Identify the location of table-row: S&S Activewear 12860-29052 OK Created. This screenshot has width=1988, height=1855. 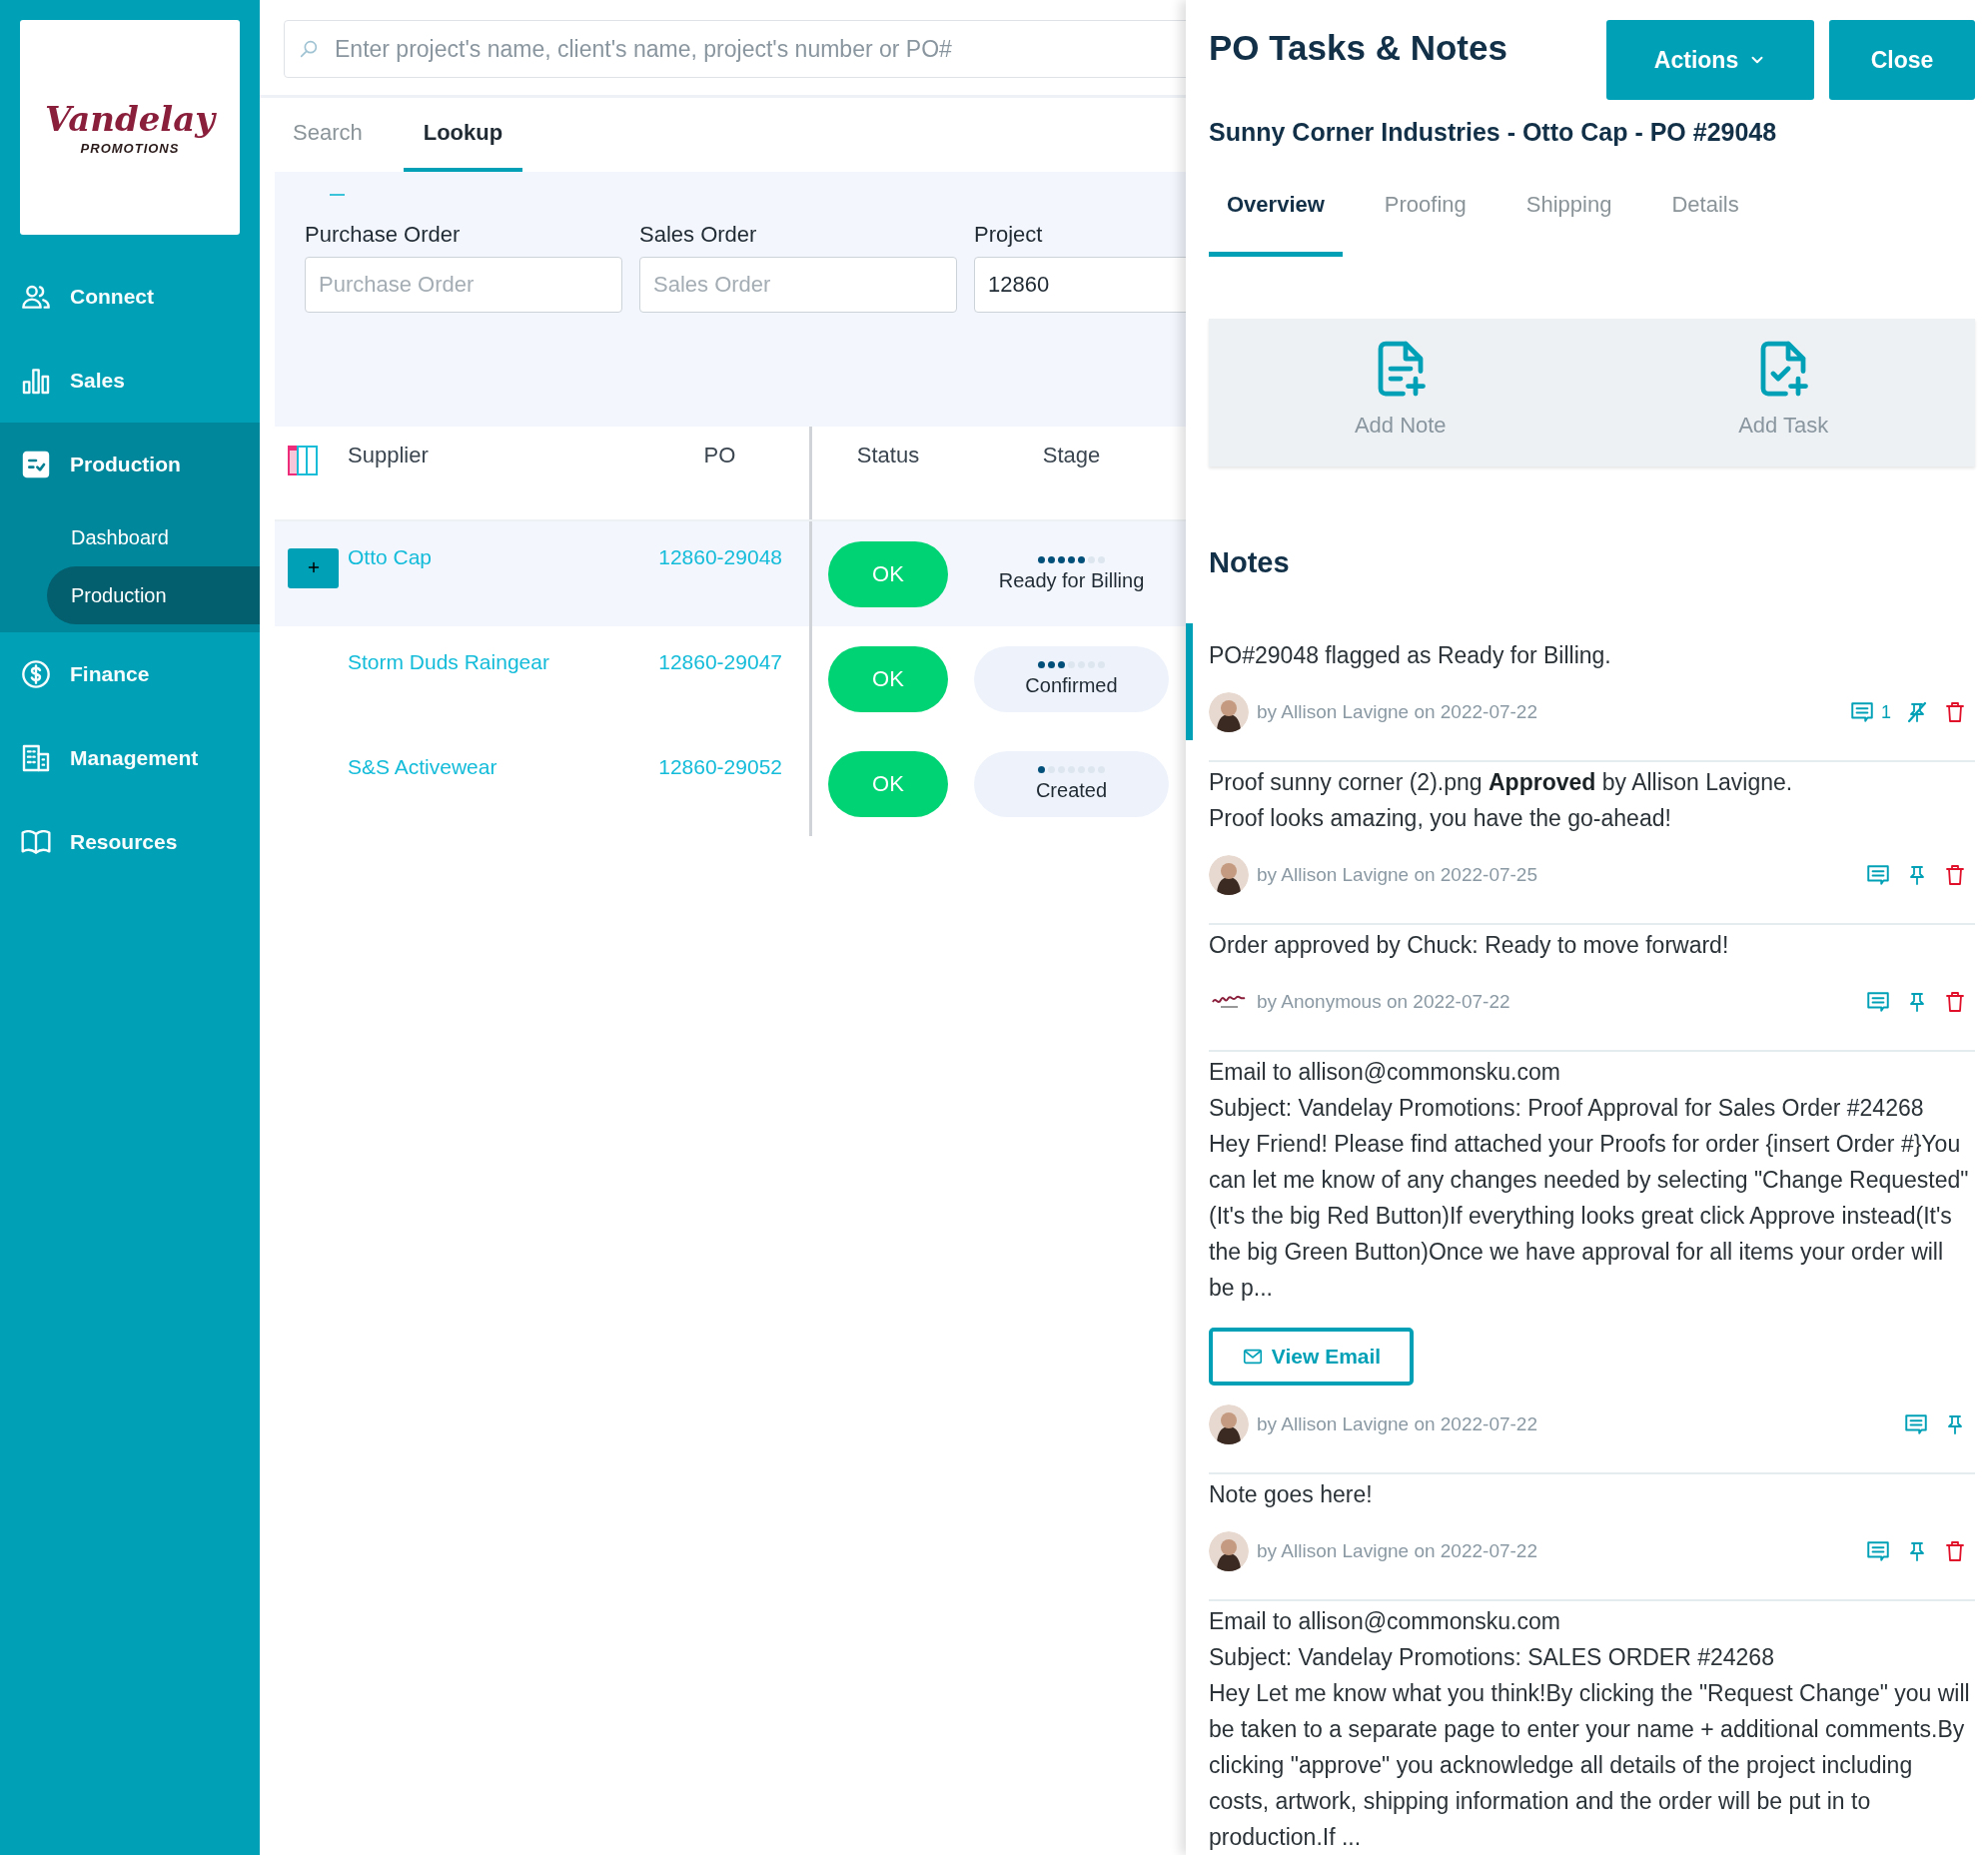
(731, 784).